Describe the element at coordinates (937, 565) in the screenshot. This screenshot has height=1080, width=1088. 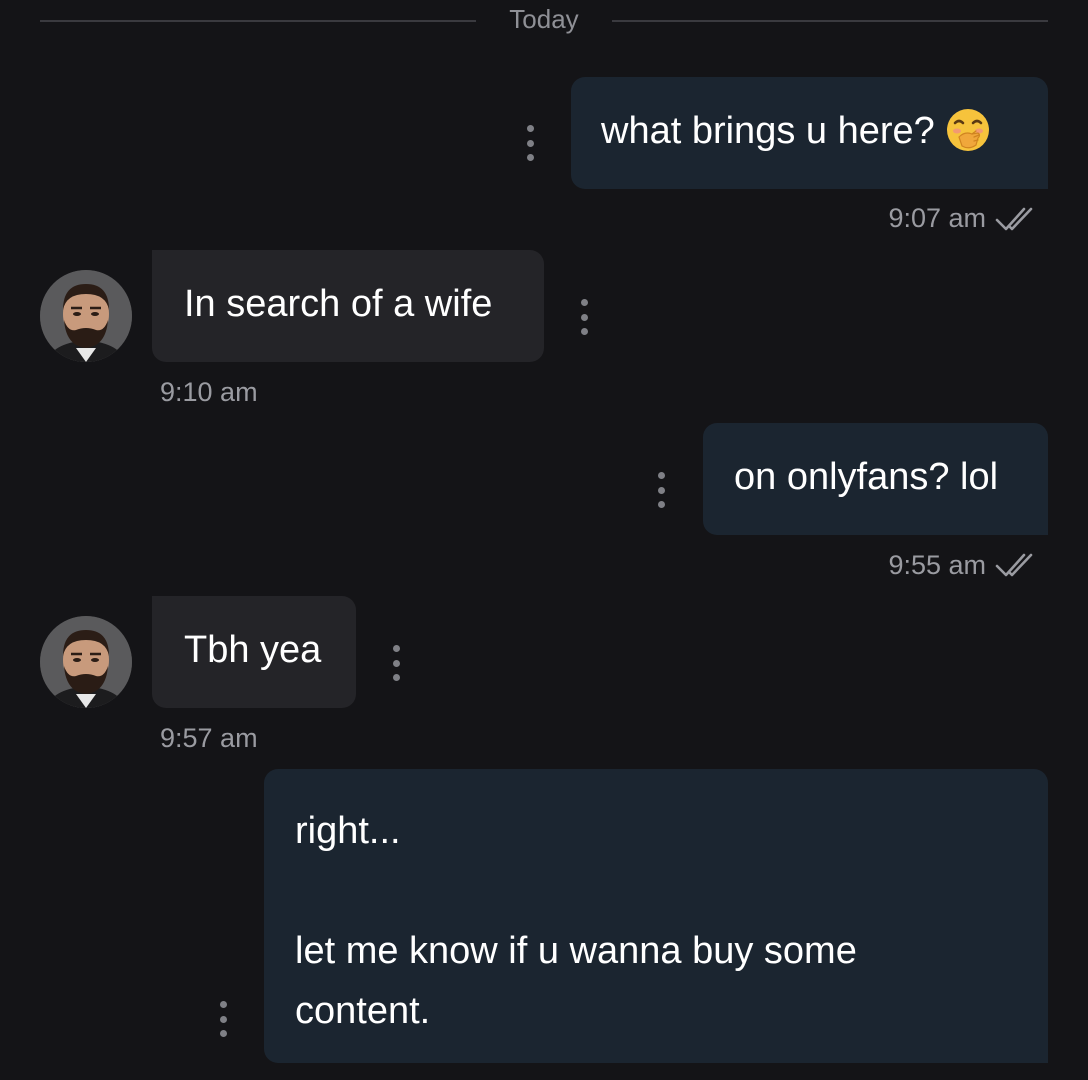
I see `message-timestamp: 9:55 am` at that location.